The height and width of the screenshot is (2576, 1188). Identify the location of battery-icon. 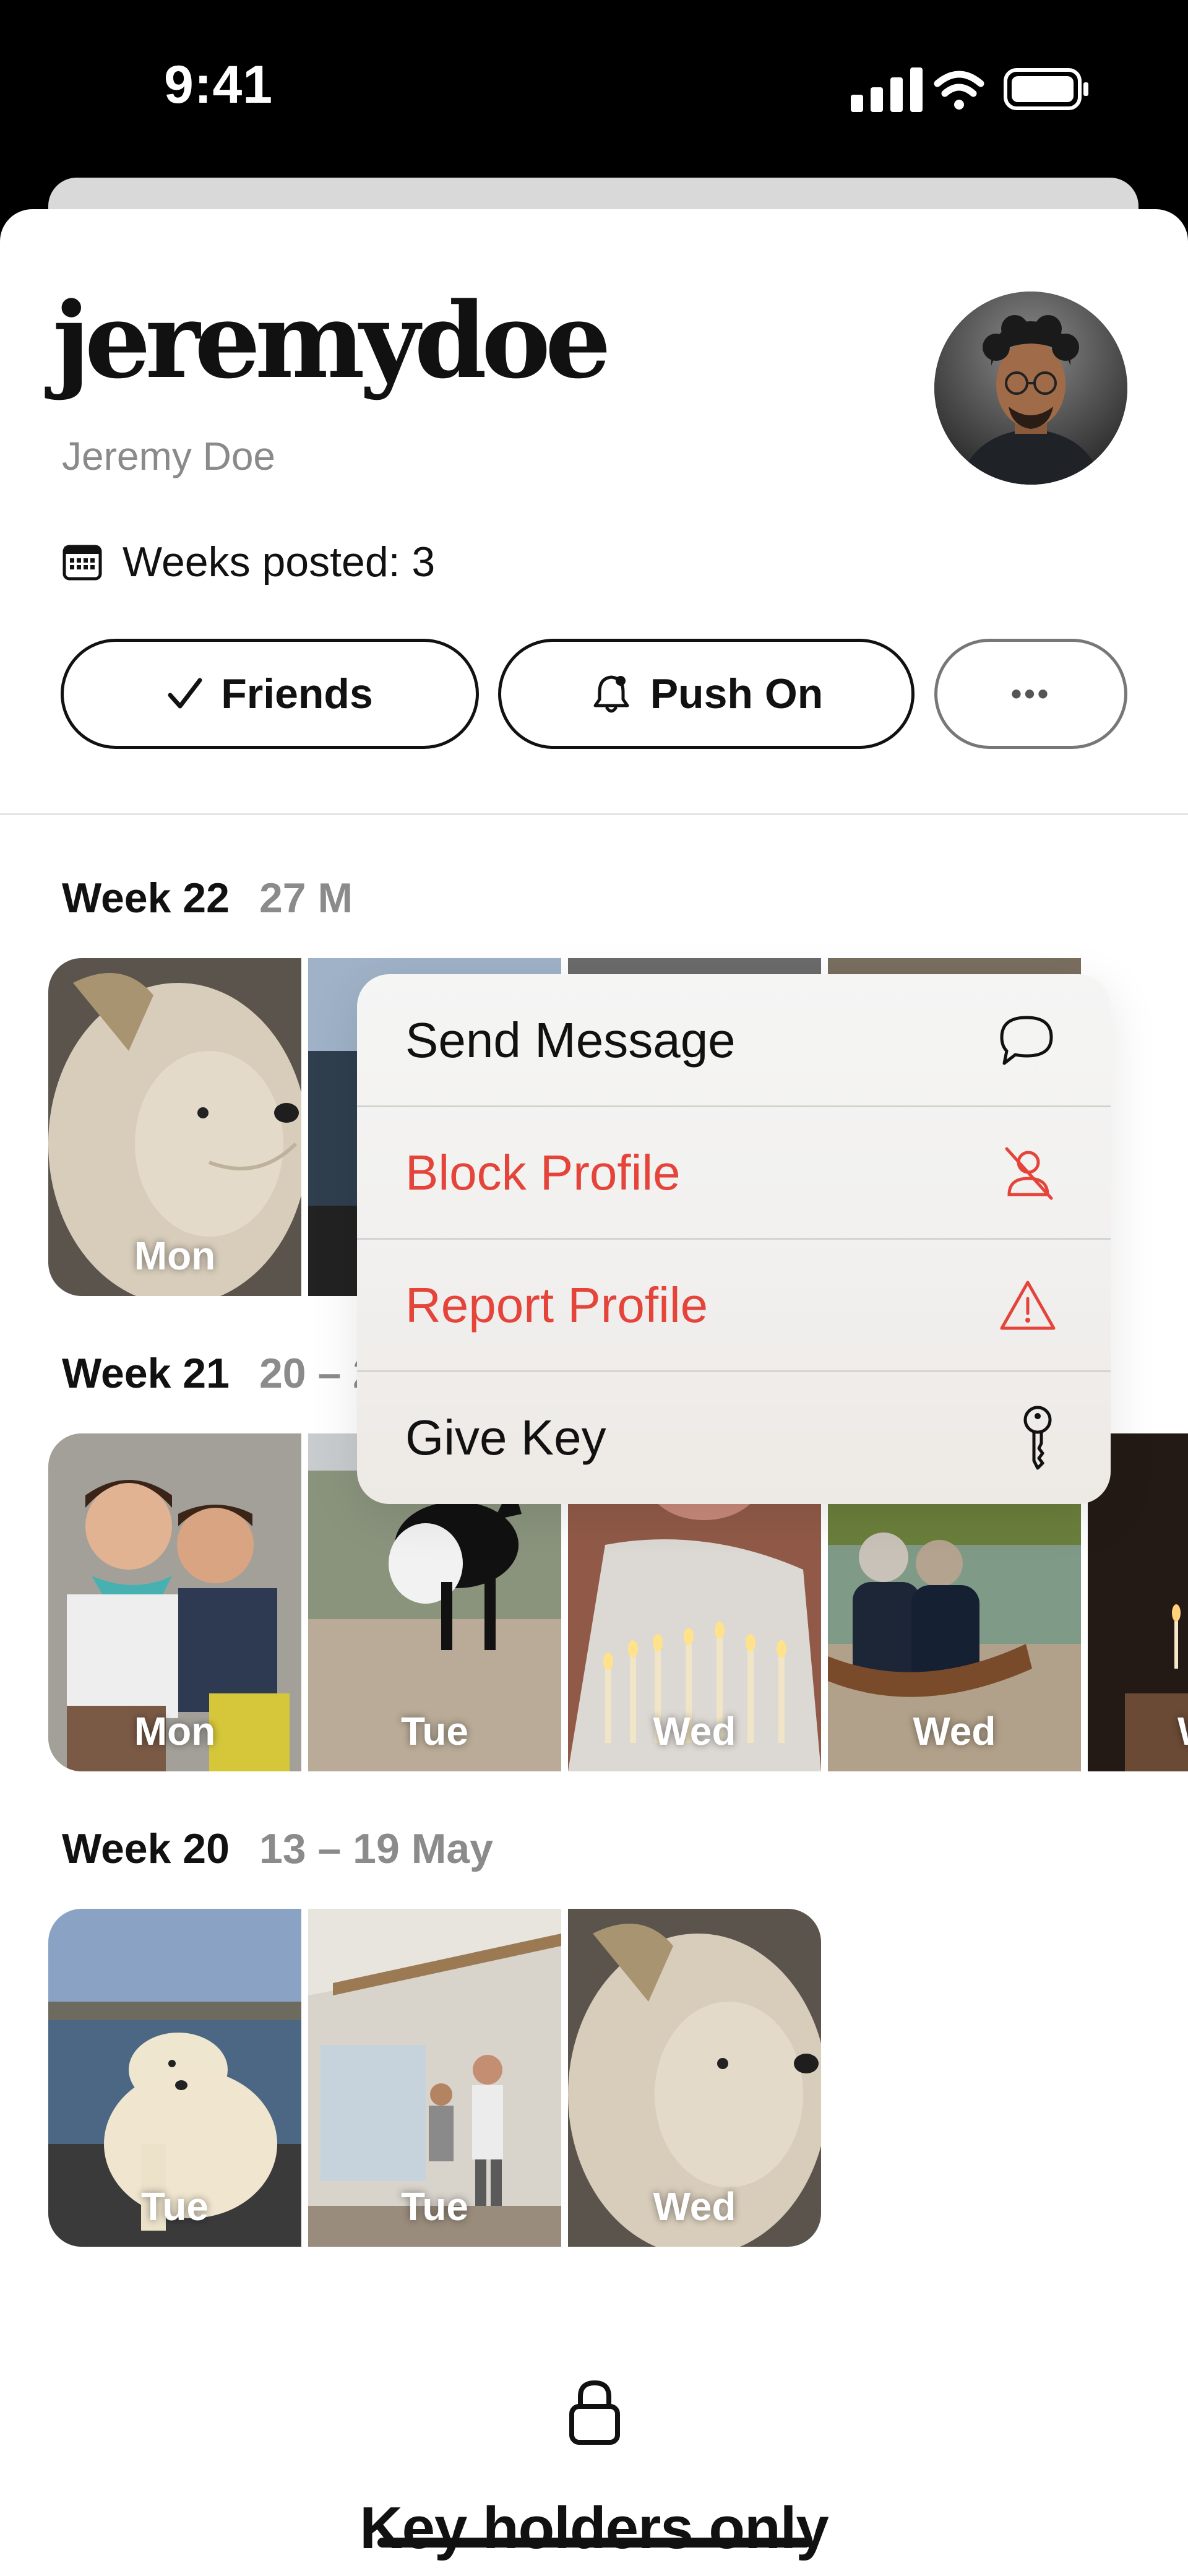
(1046, 89).